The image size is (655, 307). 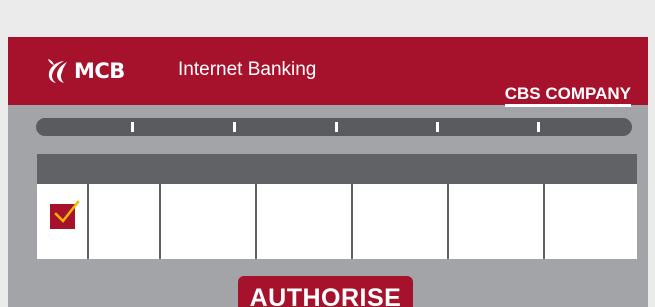 What do you see at coordinates (99, 71) in the screenshot?
I see `logo-text: MCB` at bounding box center [99, 71].